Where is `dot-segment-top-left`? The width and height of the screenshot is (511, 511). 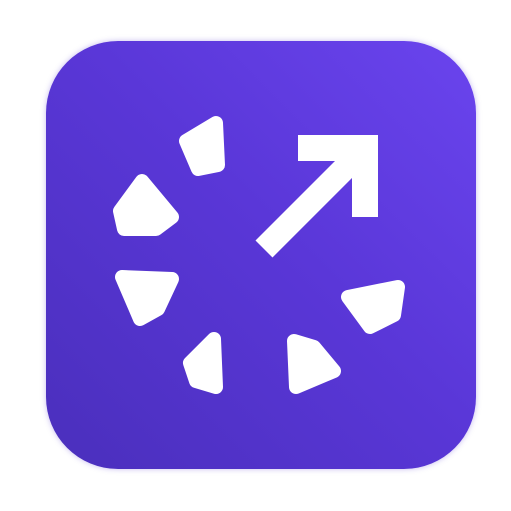 dot-segment-top-left is located at coordinates (202, 146).